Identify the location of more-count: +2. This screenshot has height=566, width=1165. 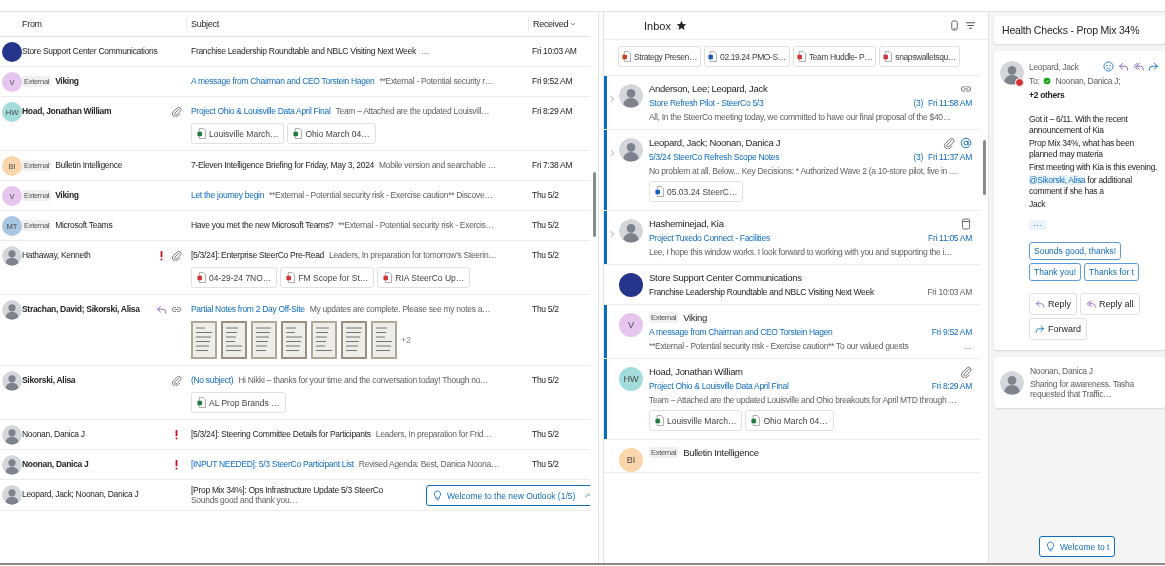
(406, 340).